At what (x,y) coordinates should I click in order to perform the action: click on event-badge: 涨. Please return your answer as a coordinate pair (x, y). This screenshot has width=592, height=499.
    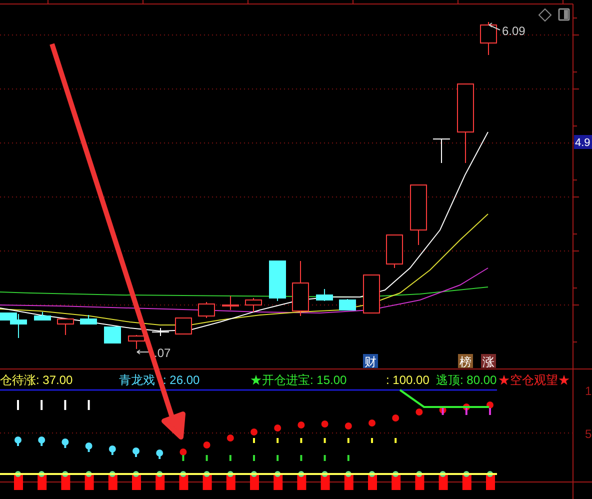
    Looking at the image, I should click on (488, 361).